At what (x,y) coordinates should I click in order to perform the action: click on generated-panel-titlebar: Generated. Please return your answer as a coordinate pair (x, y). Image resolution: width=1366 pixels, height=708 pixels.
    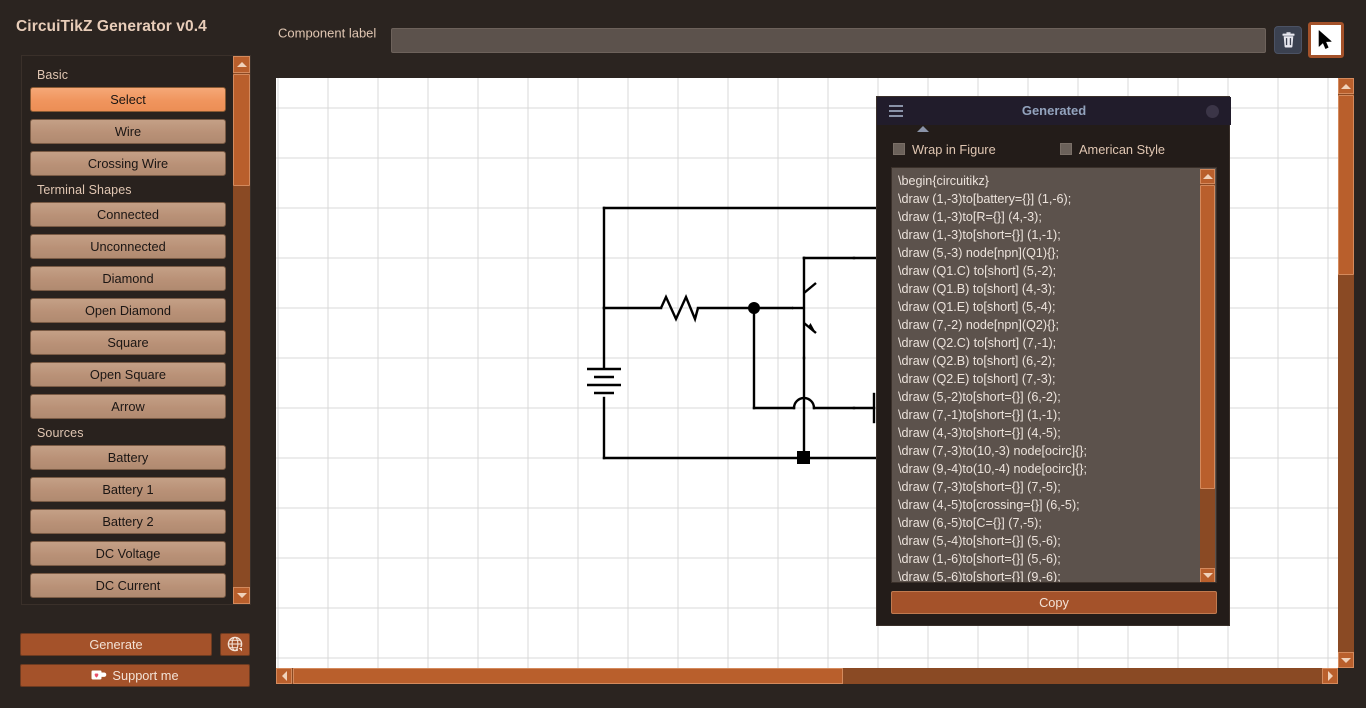
    Looking at the image, I should click on (1054, 114).